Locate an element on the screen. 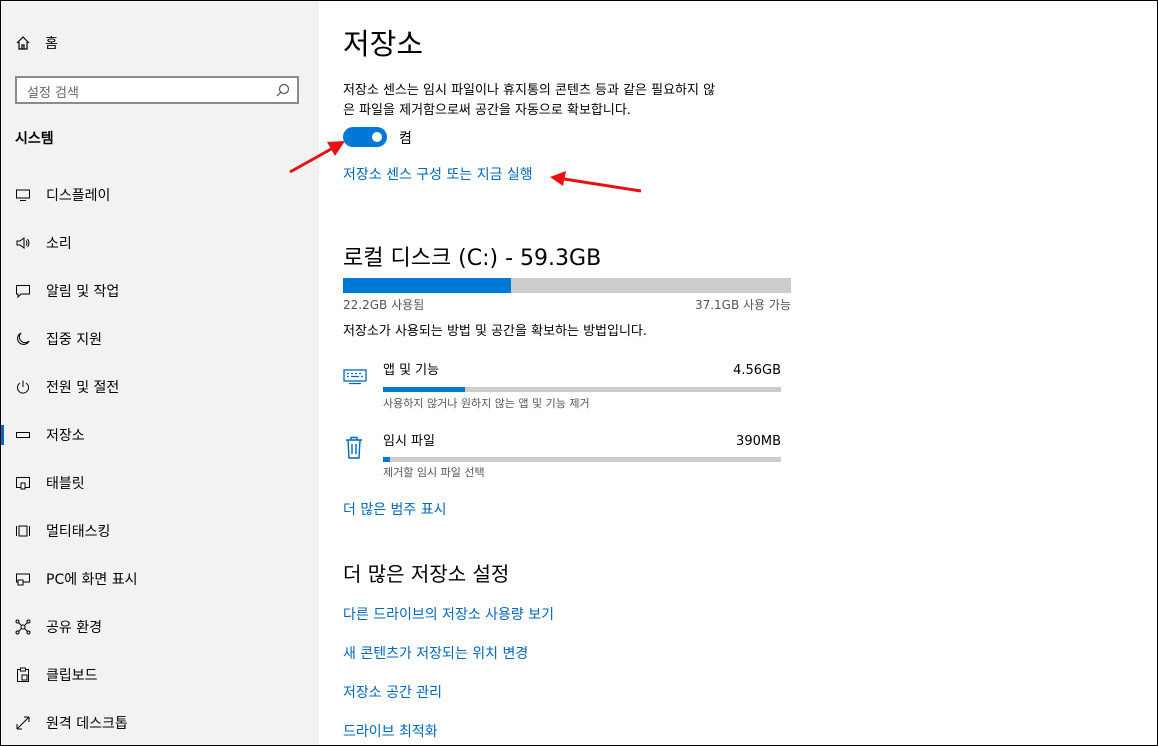  description-line: 저장소 센스는 임시 파일이나 휴지통의 콘텐츠 등과 같은 필요하지 않 is located at coordinates (529, 90).